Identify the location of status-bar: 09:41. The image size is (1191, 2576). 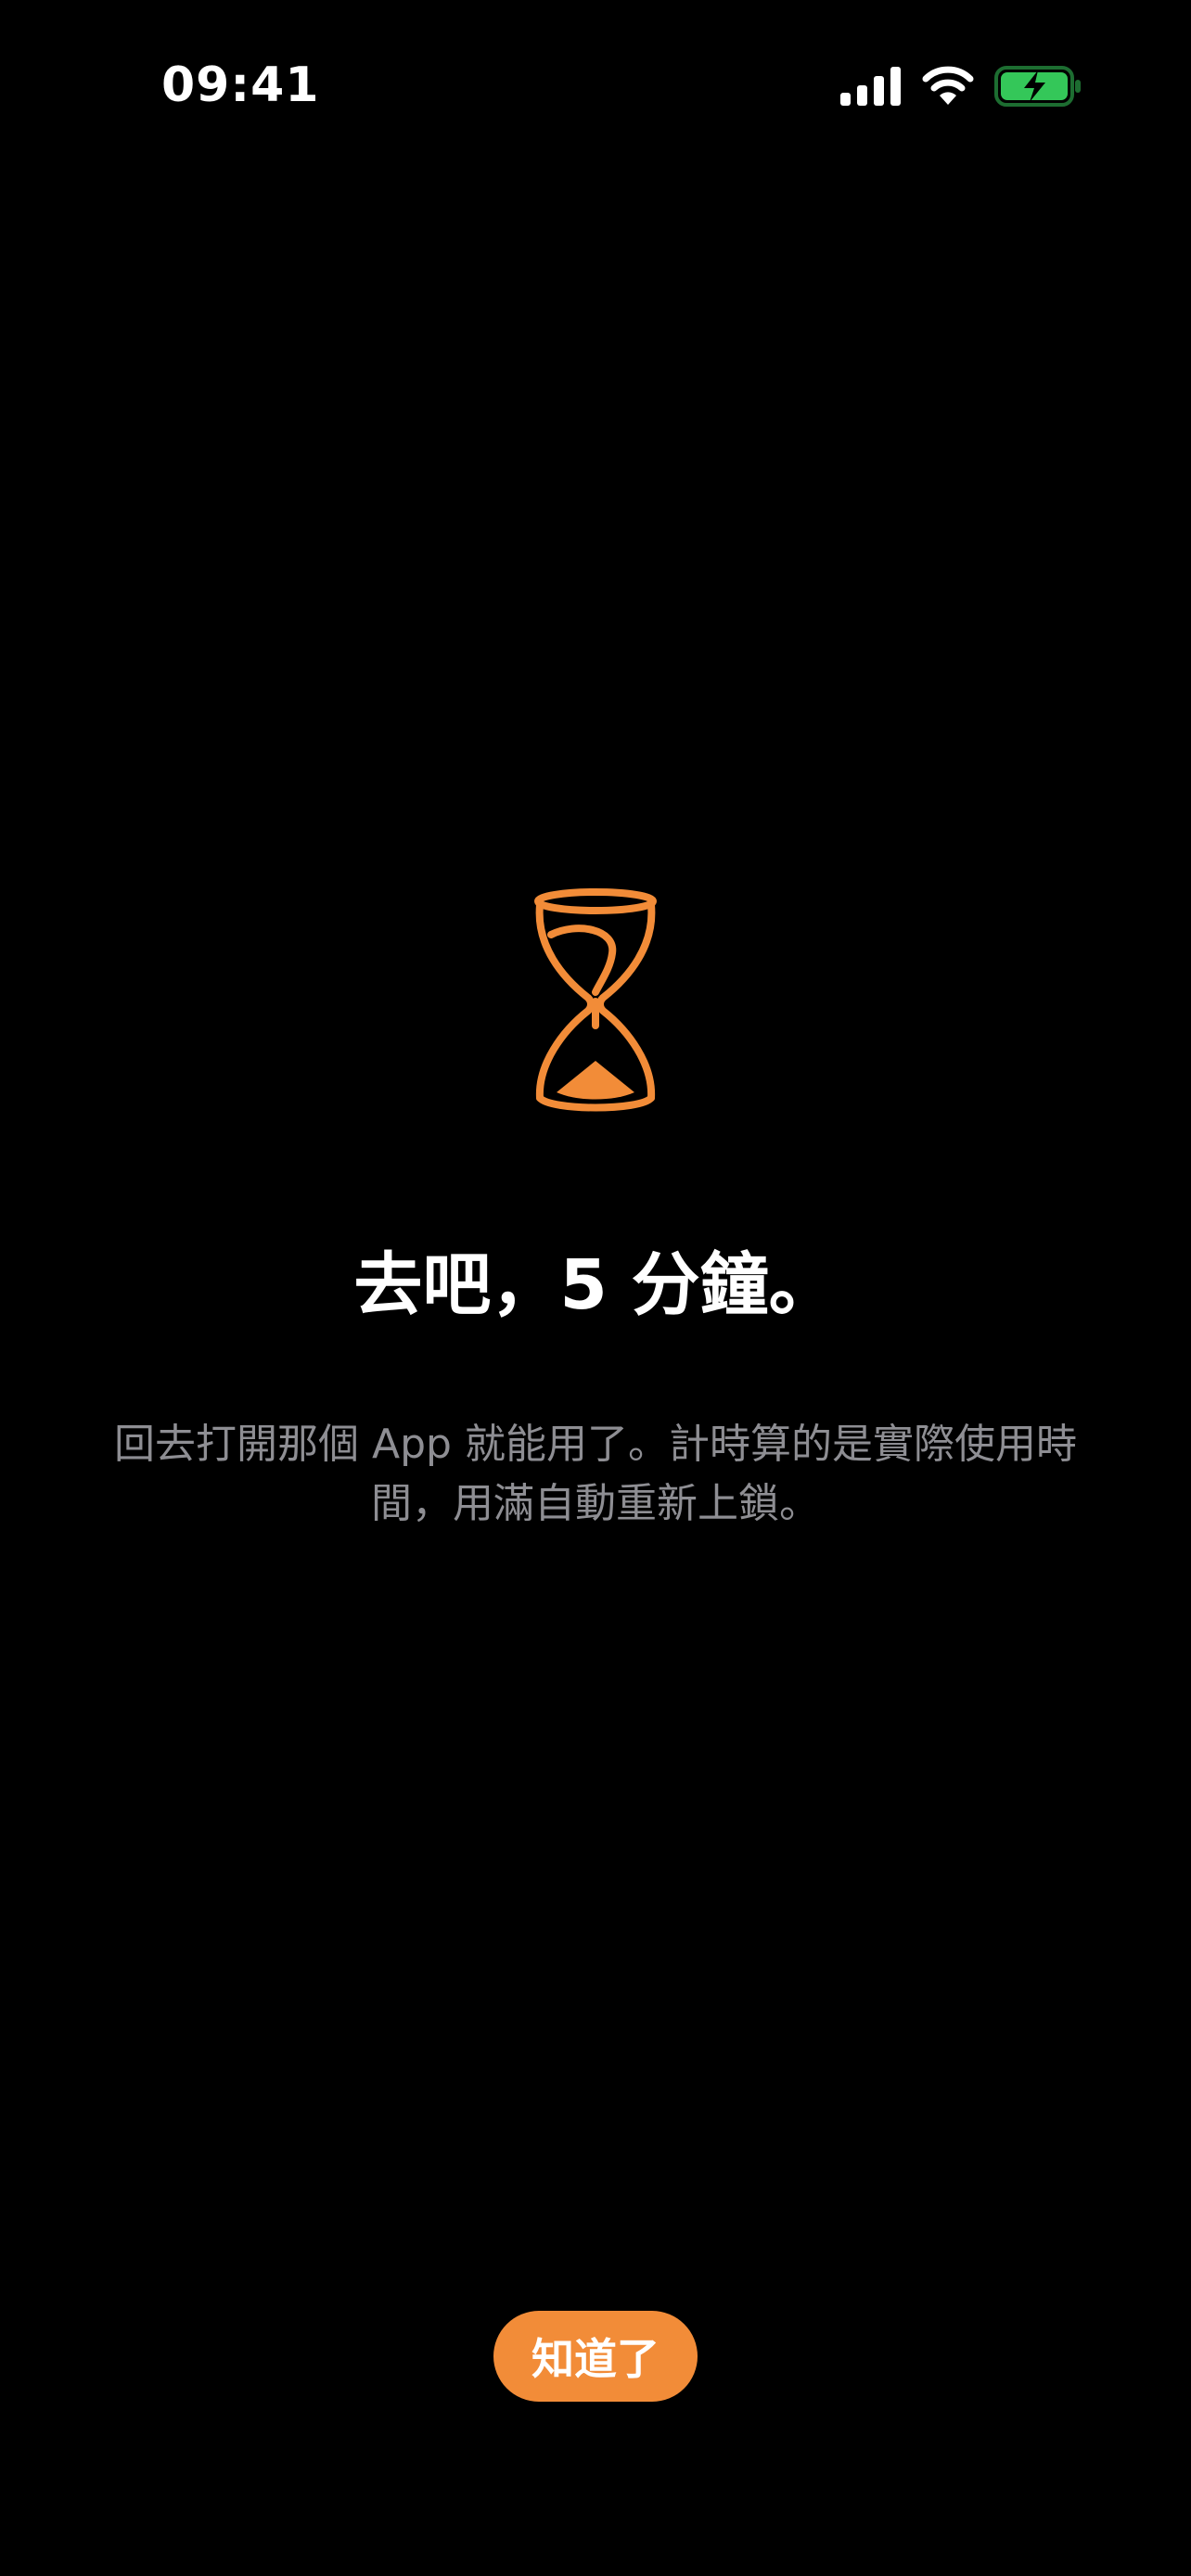
(595, 88).